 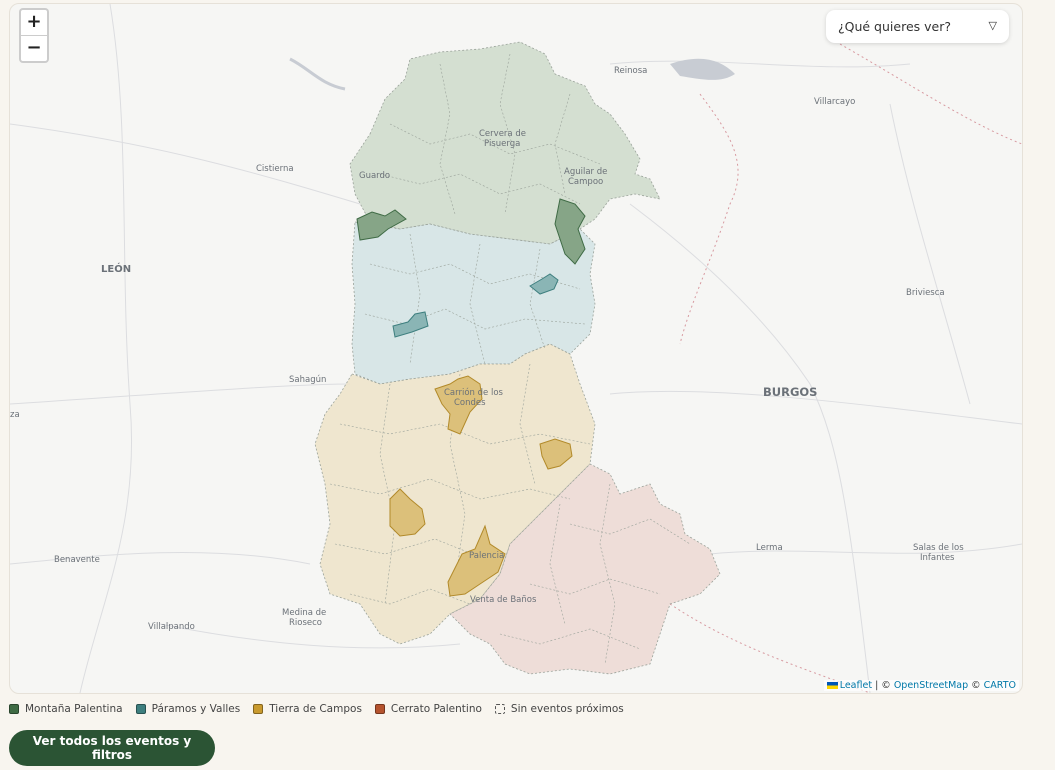 What do you see at coordinates (77, 560) in the screenshot?
I see `place-benavente: Benavente` at bounding box center [77, 560].